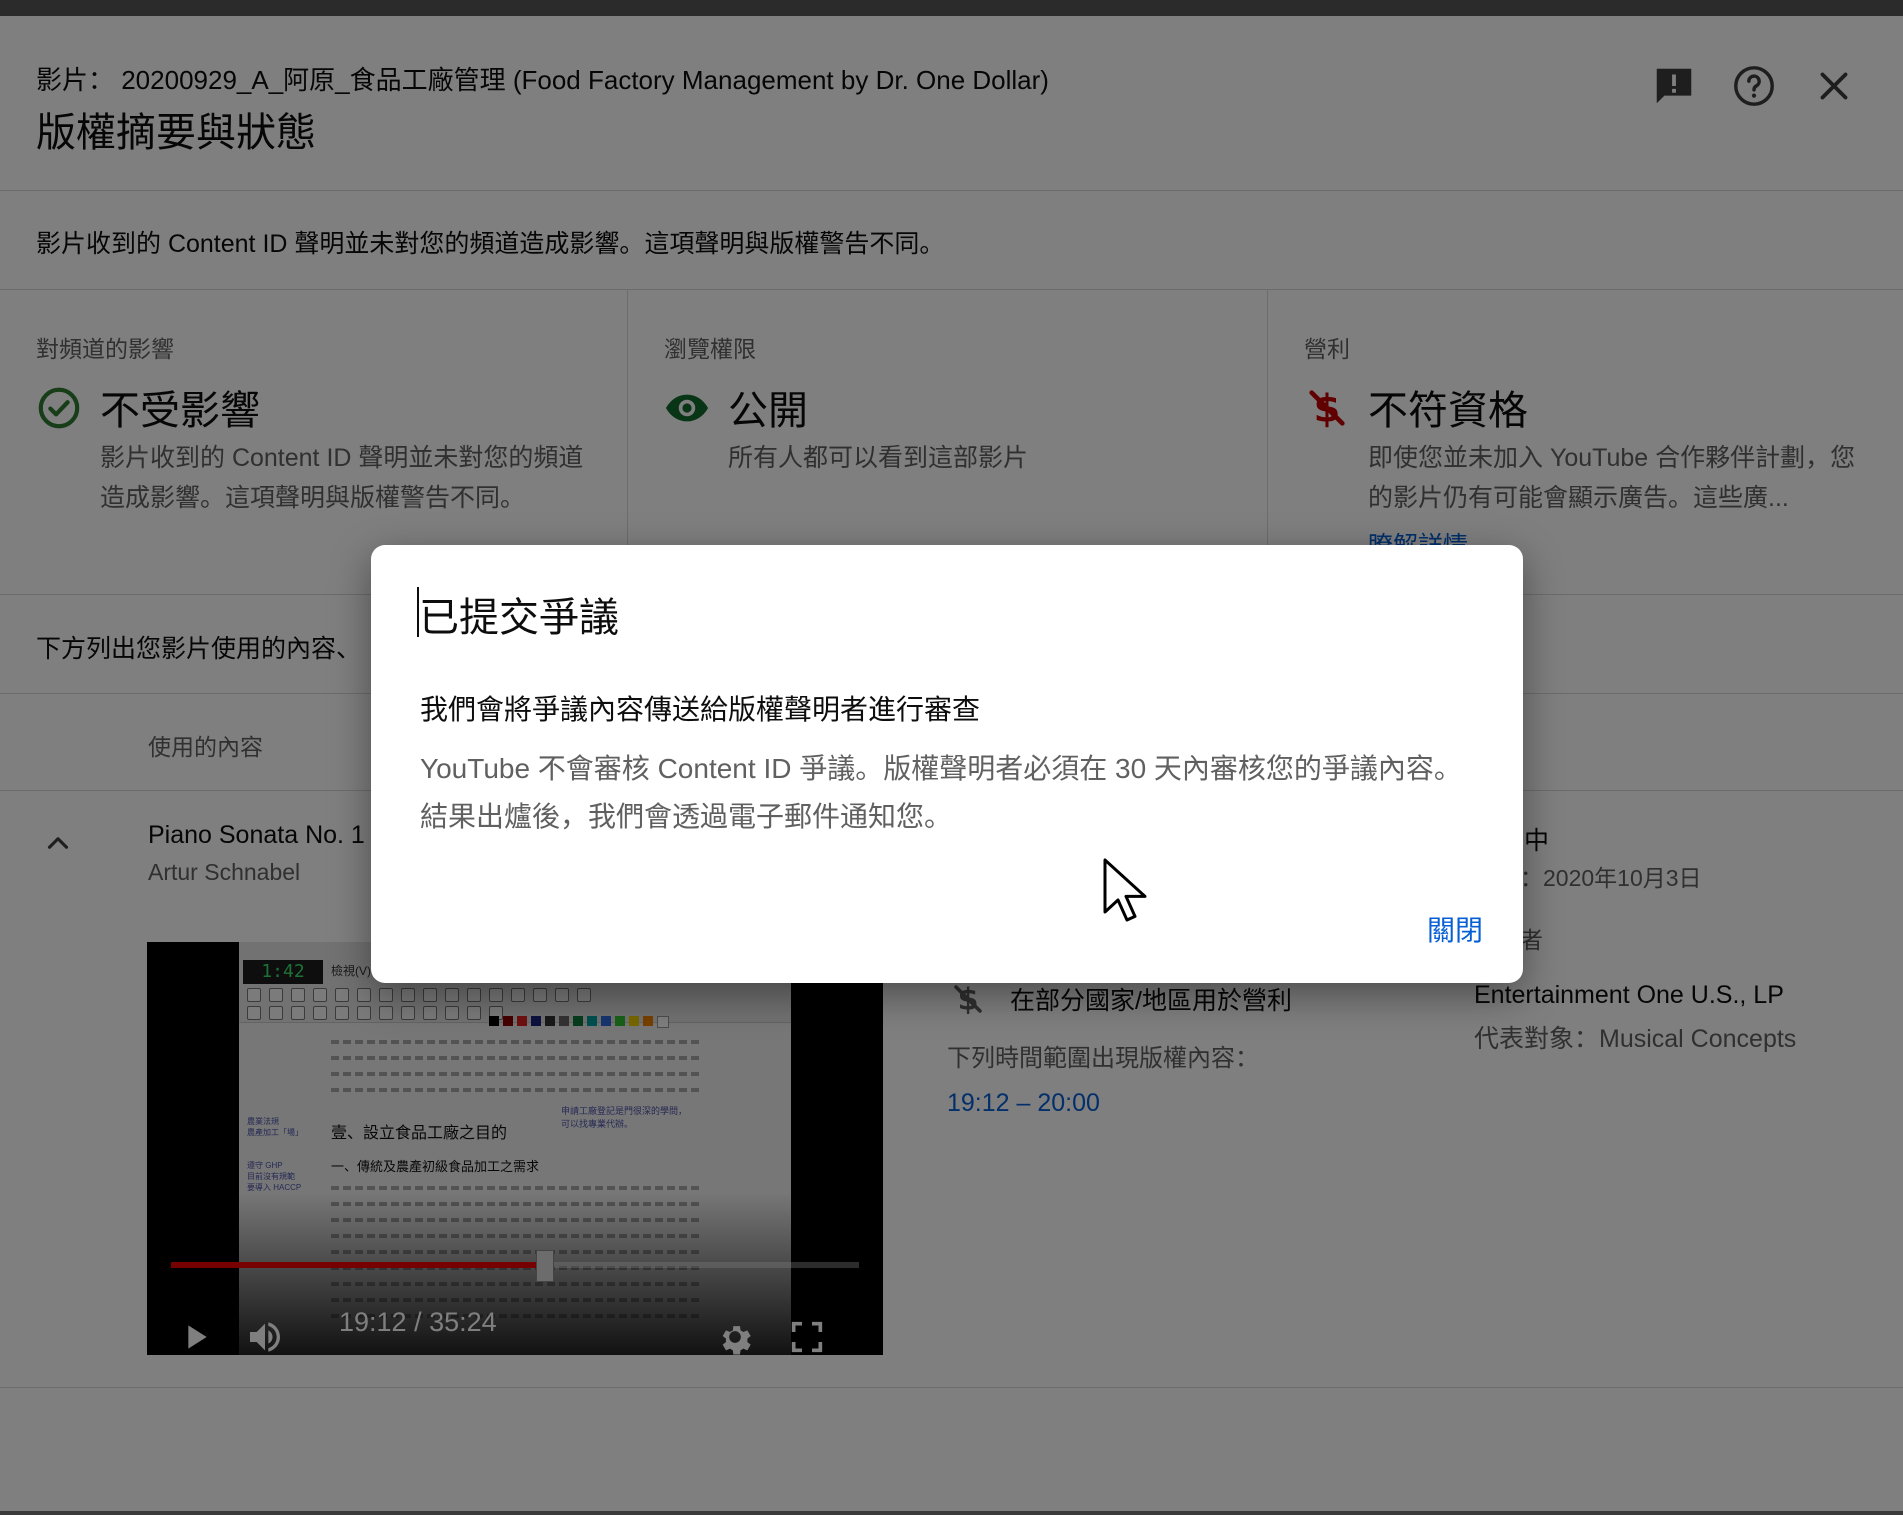  I want to click on window-top-bar, so click(951, 8).